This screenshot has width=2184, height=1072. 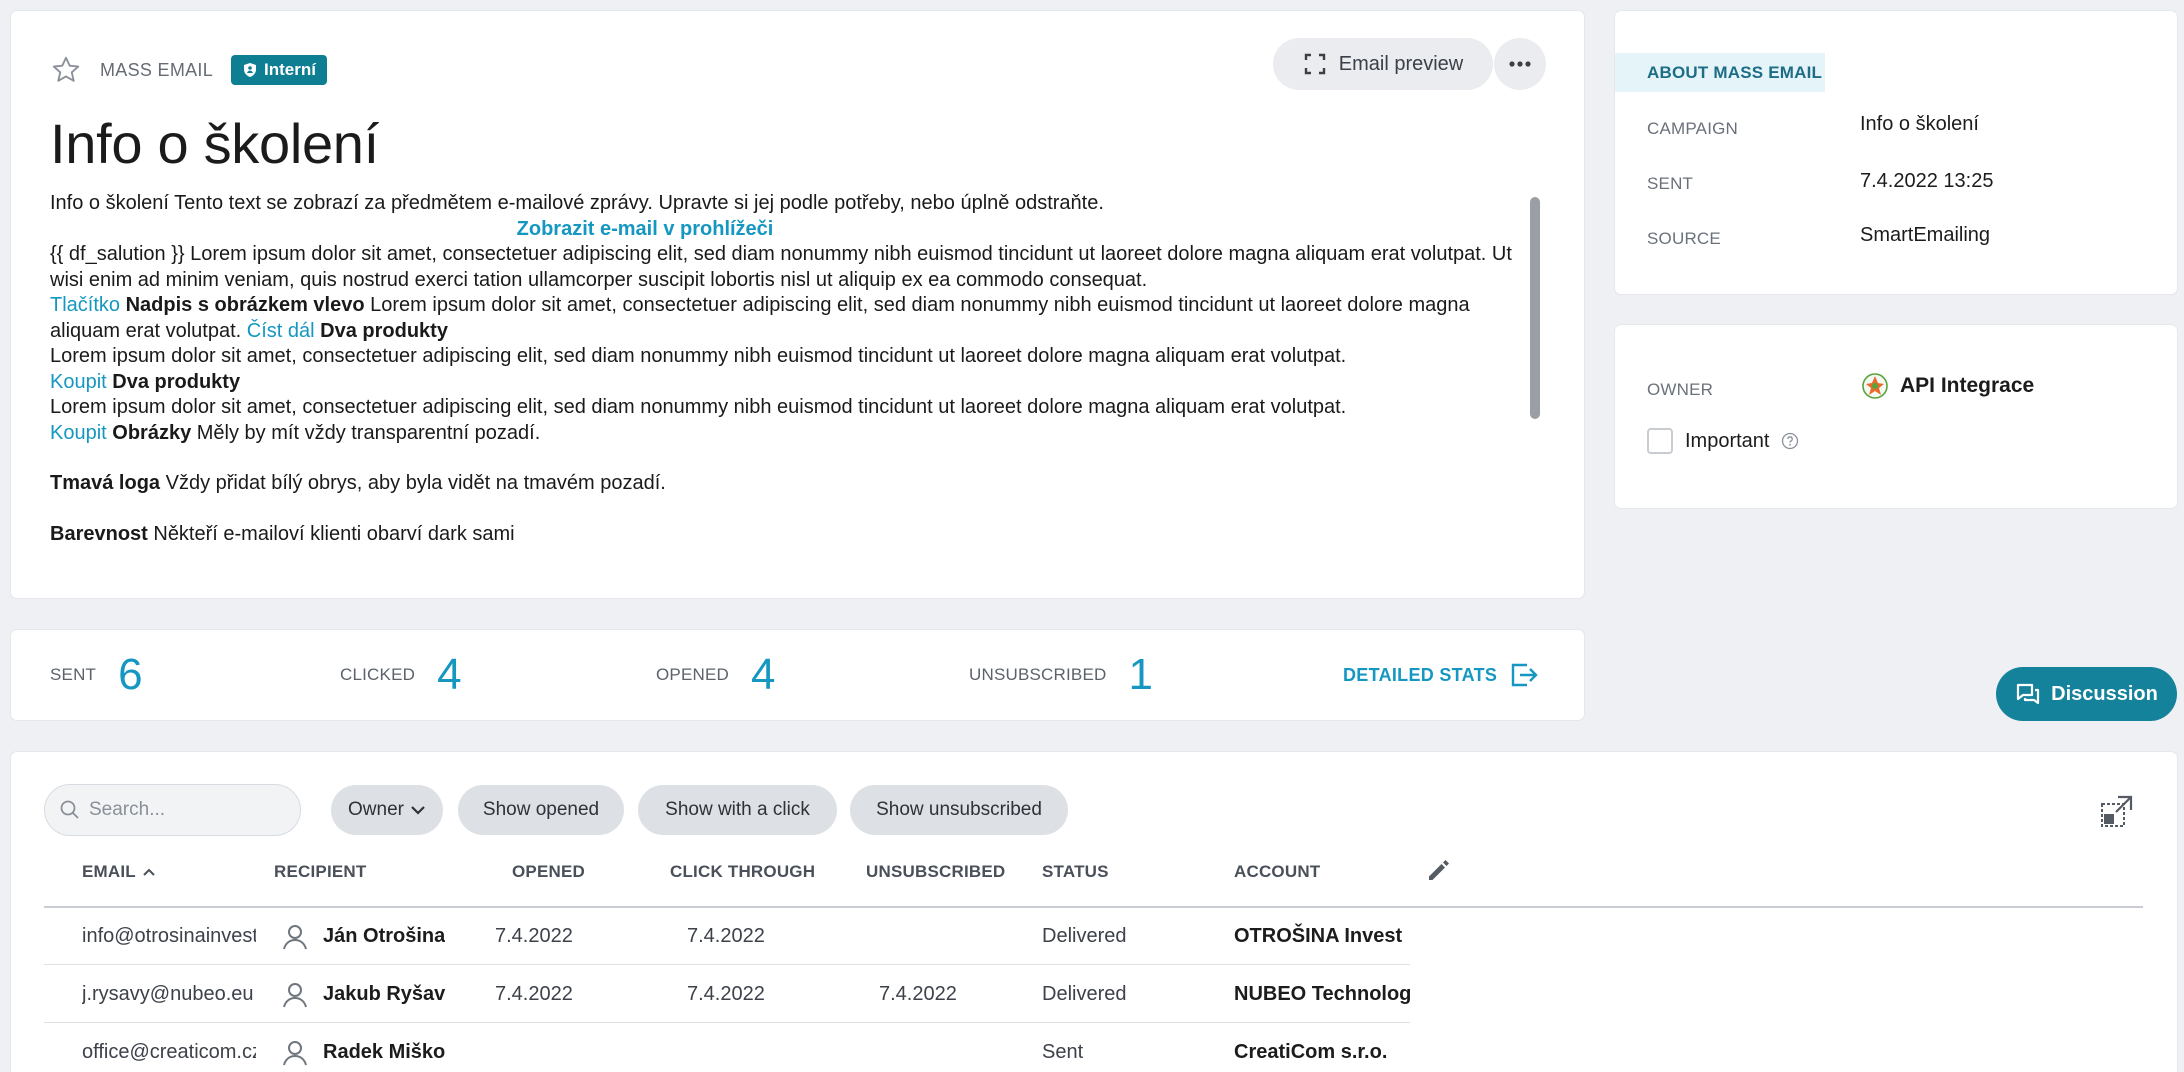 What do you see at coordinates (130, 674) in the screenshot?
I see `stat-sent-value: 6` at bounding box center [130, 674].